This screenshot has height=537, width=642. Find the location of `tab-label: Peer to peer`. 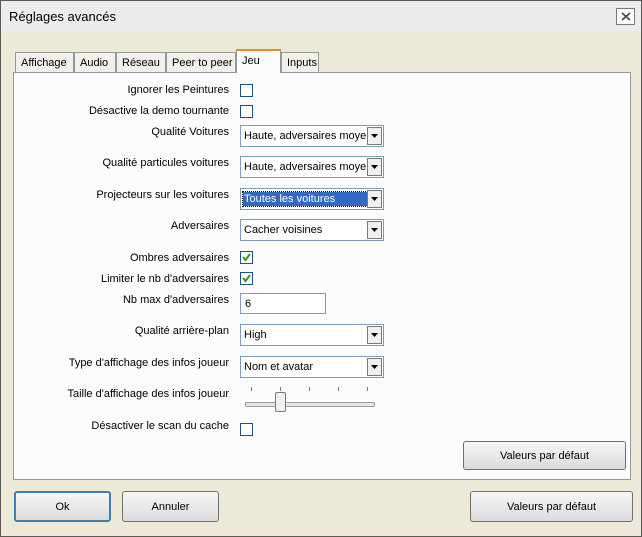

tab-label: Peer to peer is located at coordinates (202, 63).